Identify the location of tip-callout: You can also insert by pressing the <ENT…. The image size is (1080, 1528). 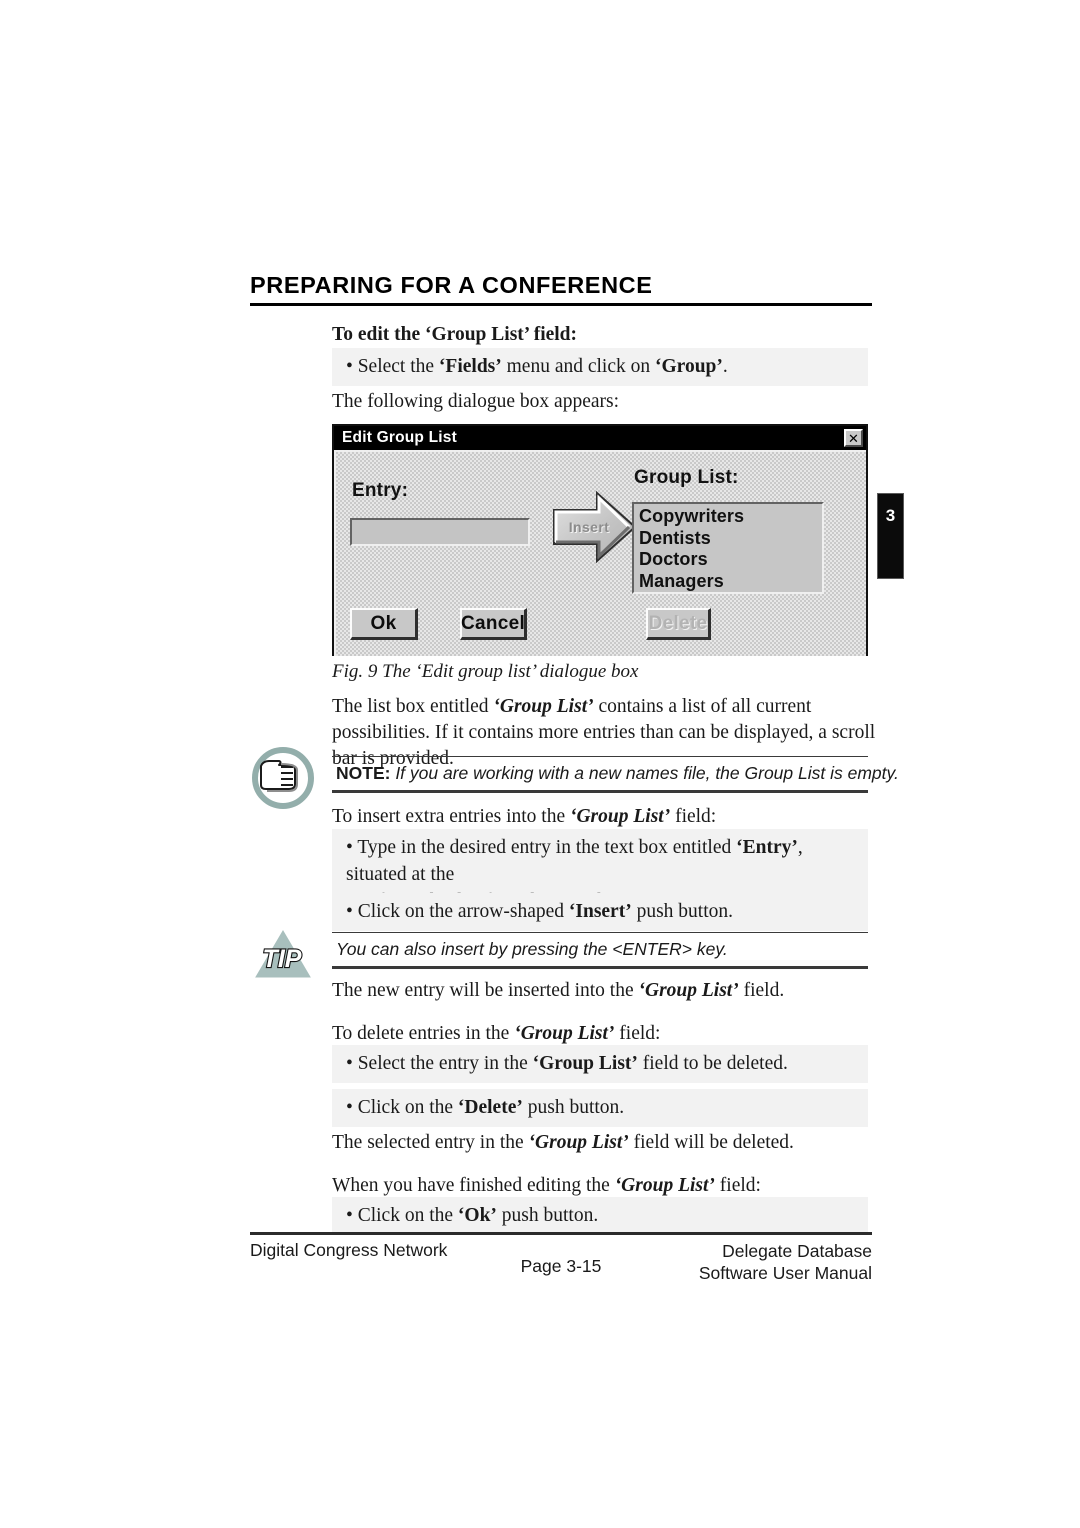
(600, 950).